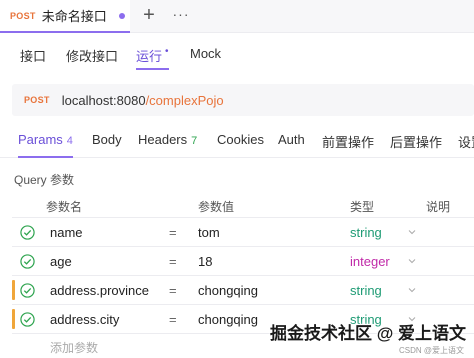 The image size is (474, 358). What do you see at coordinates (74, 16) in the screenshot?
I see `request-tab-title: 未命名接口` at bounding box center [74, 16].